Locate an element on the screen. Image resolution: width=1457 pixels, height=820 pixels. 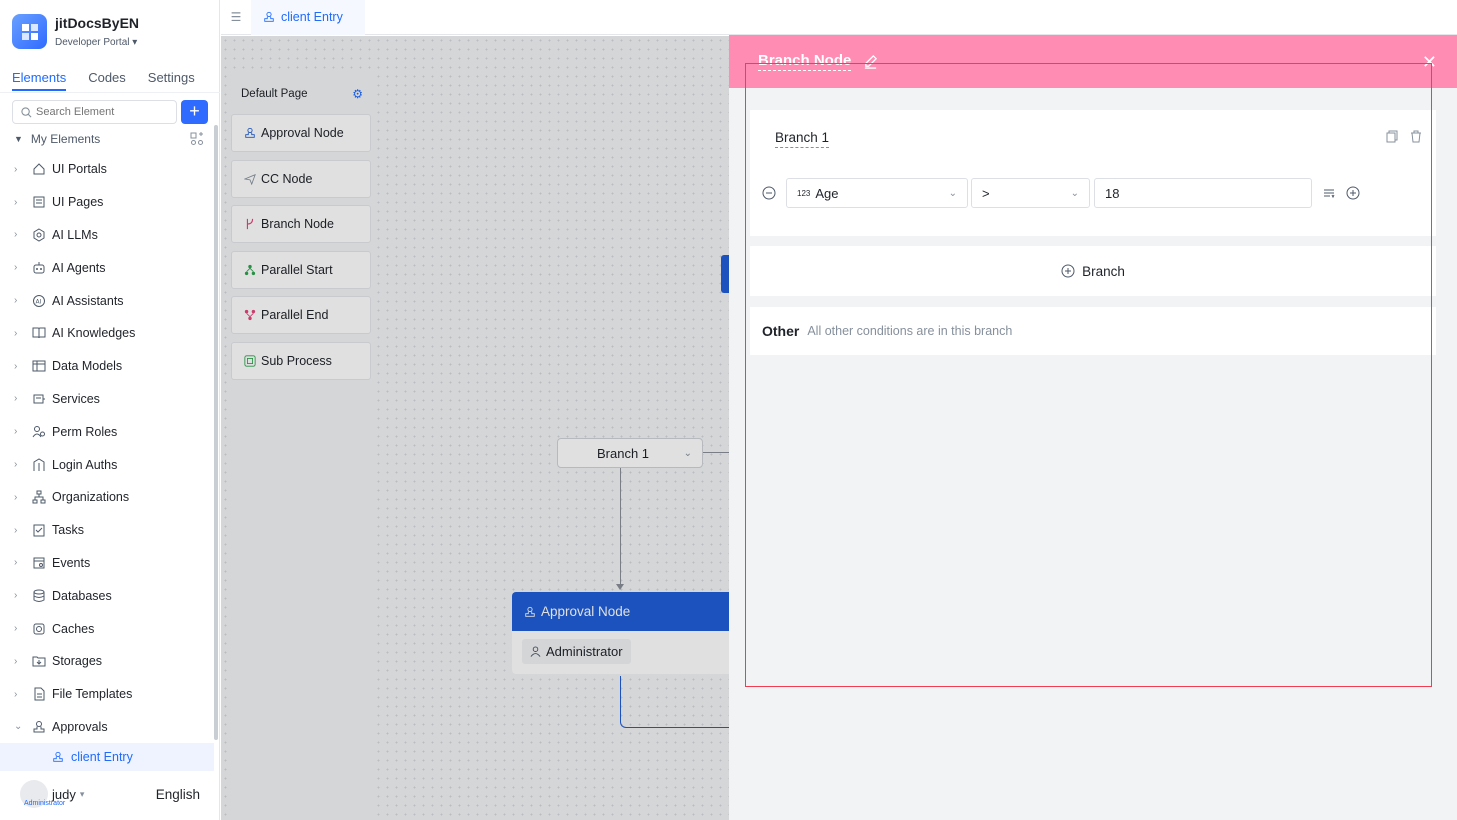
sidebar-item-label: UI Pages is located at coordinates (78, 202).